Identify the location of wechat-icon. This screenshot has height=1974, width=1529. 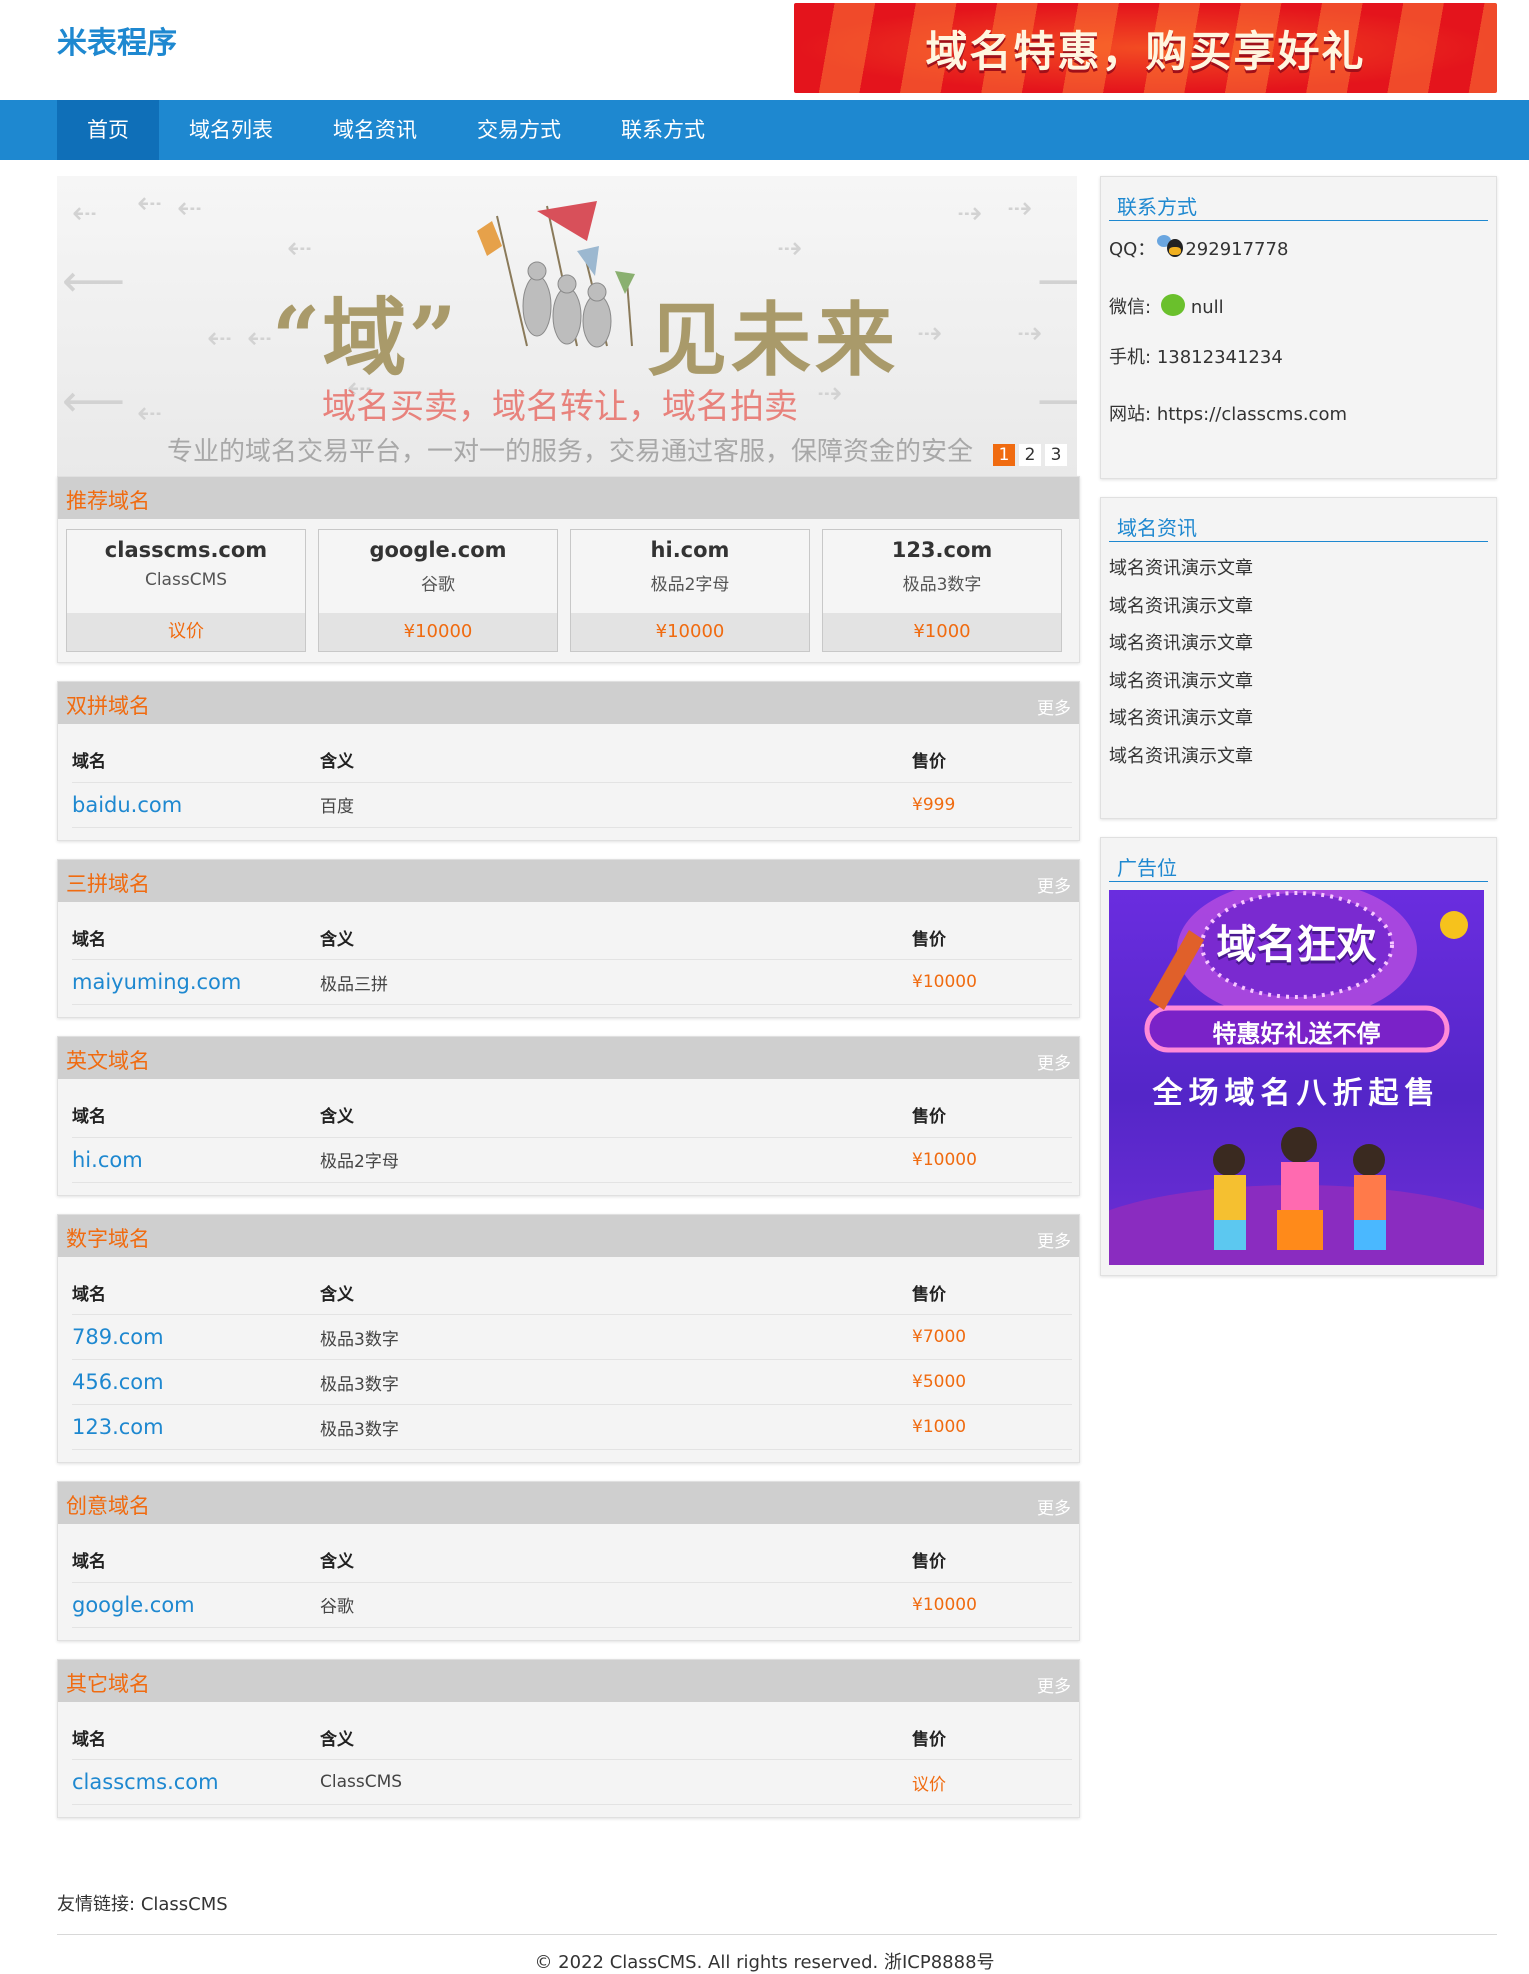
(1172, 305).